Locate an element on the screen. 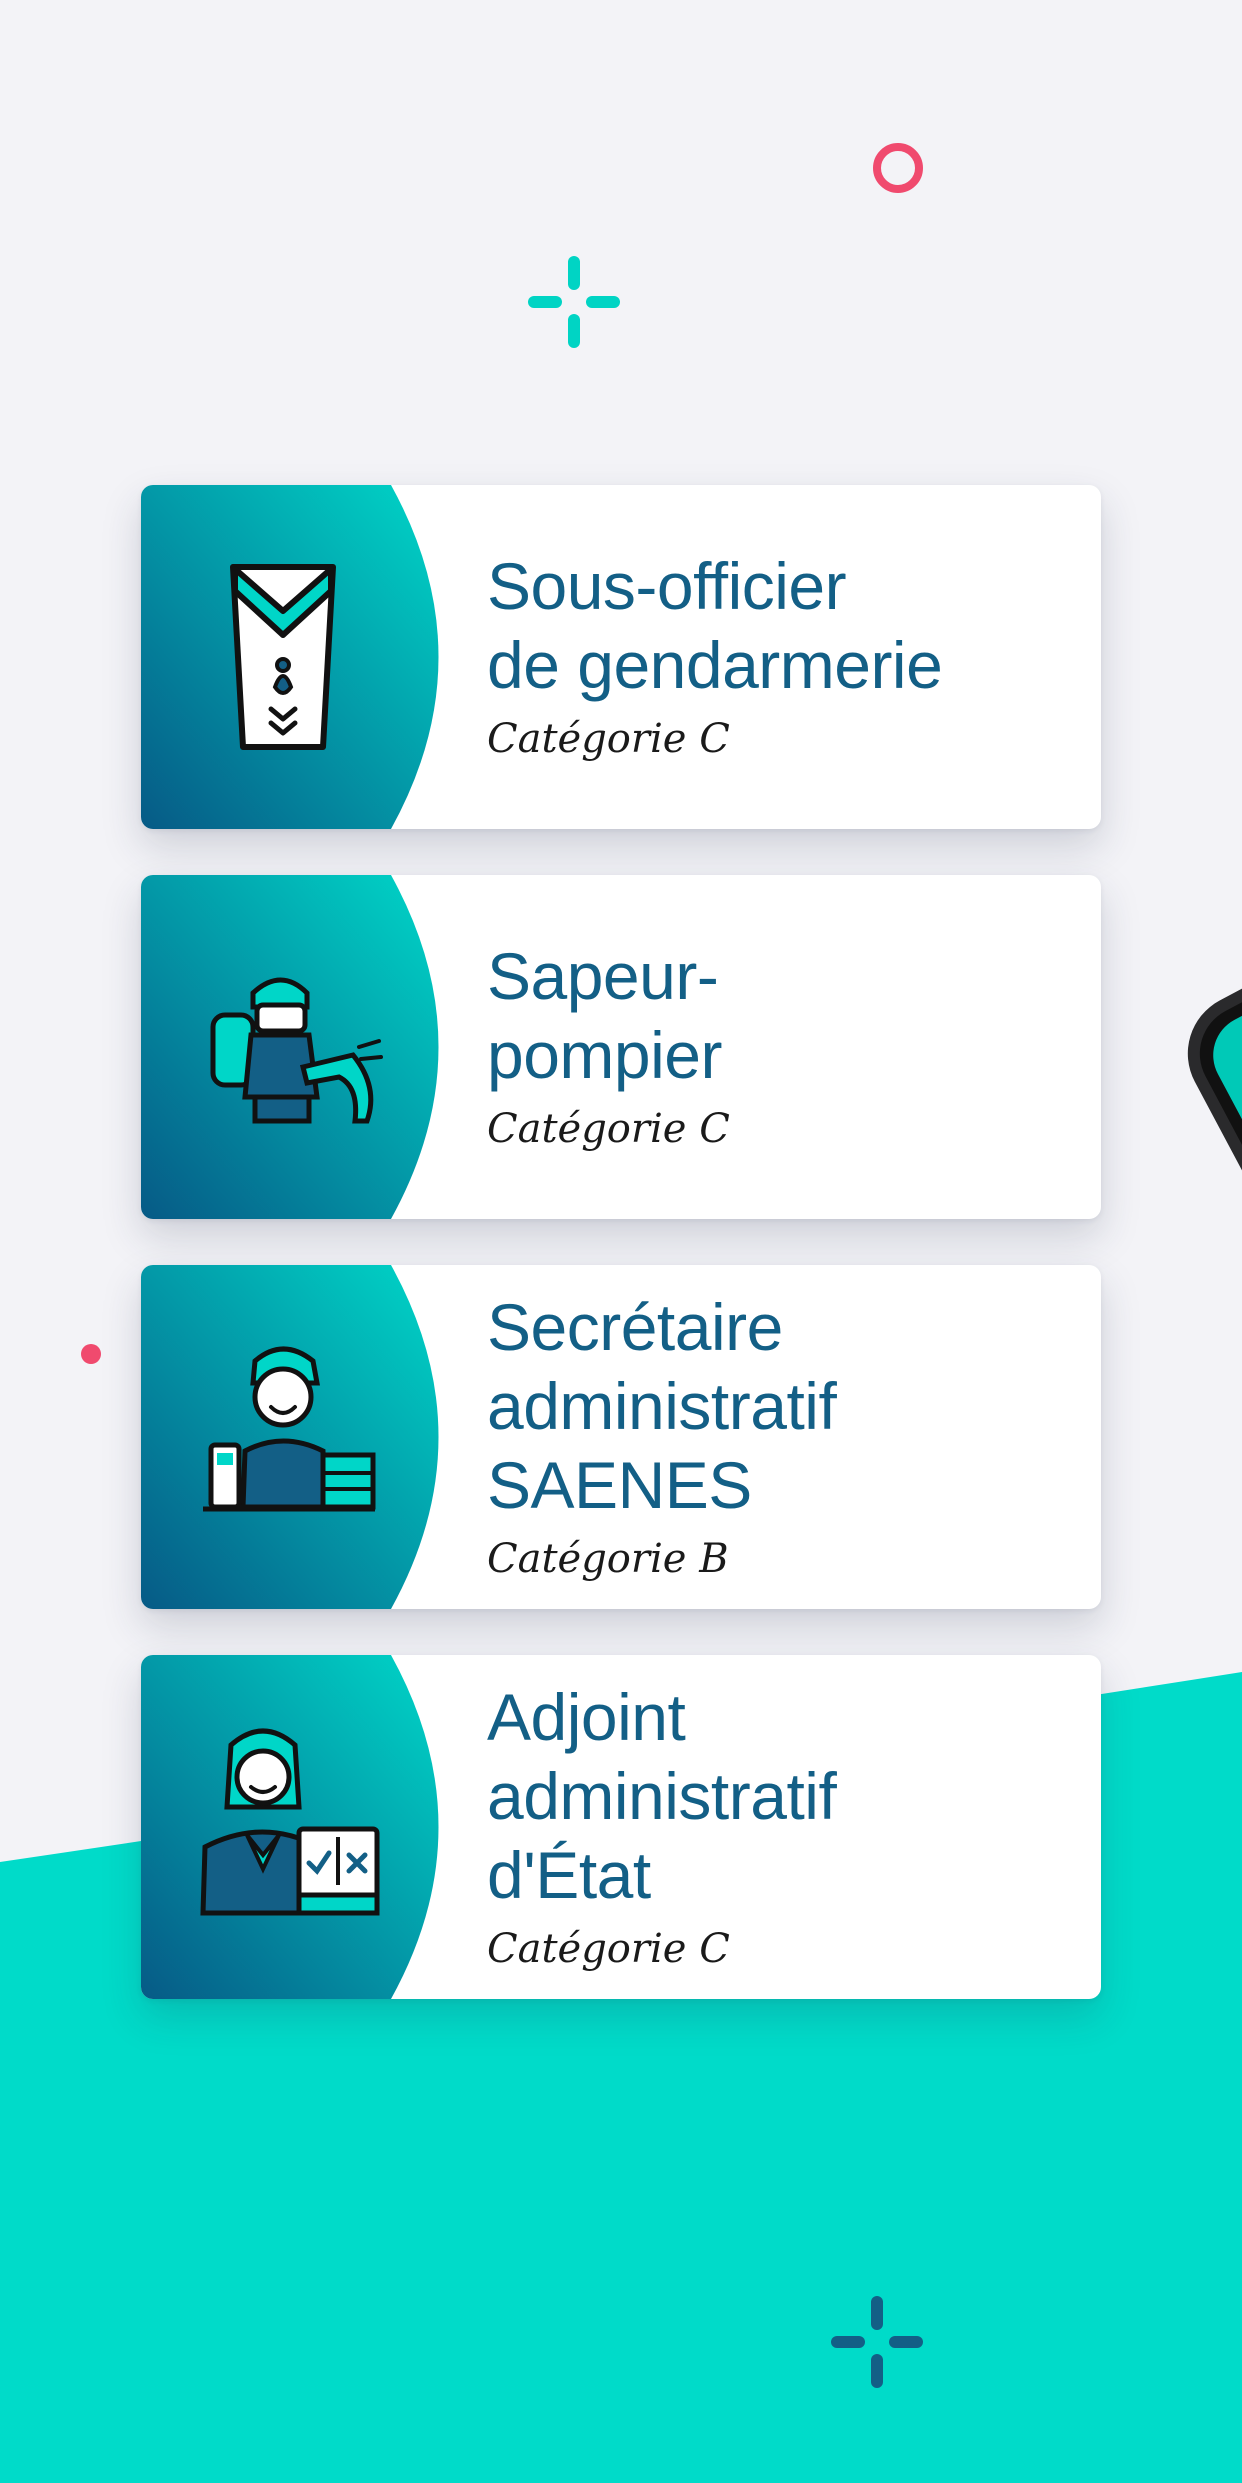 Image resolution: width=1242 pixels, height=2483 pixels. card-title: Secrétaire administratif SAENES is located at coordinates (662, 1405).